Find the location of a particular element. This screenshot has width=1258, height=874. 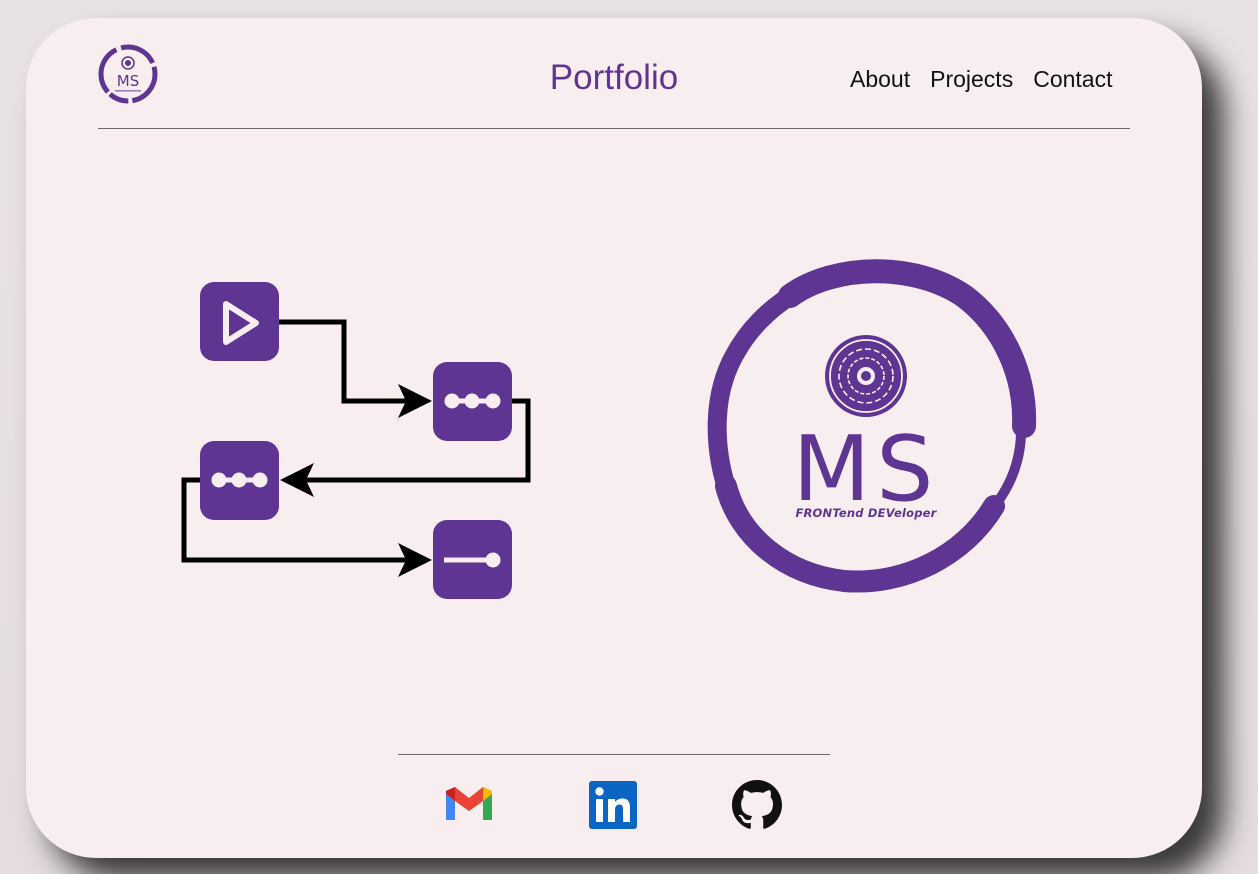

social-links is located at coordinates (614, 805).